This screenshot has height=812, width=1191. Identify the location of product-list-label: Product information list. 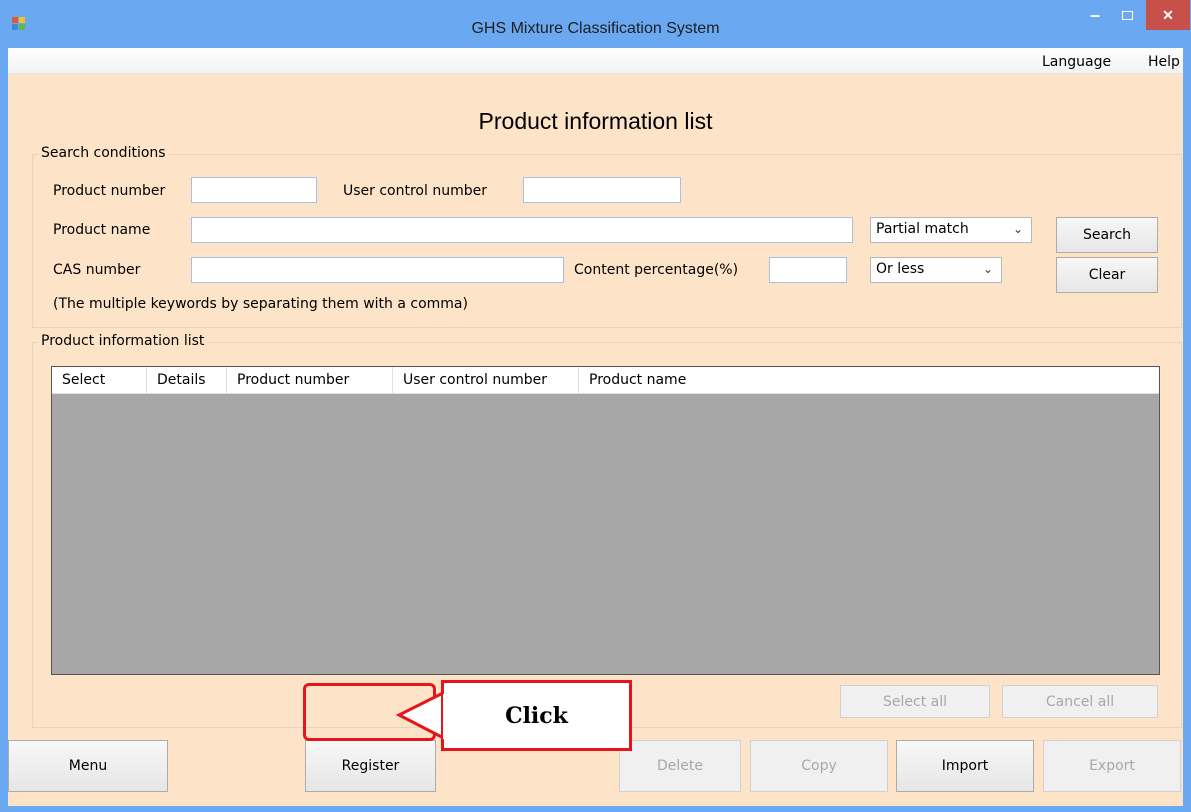
(123, 341).